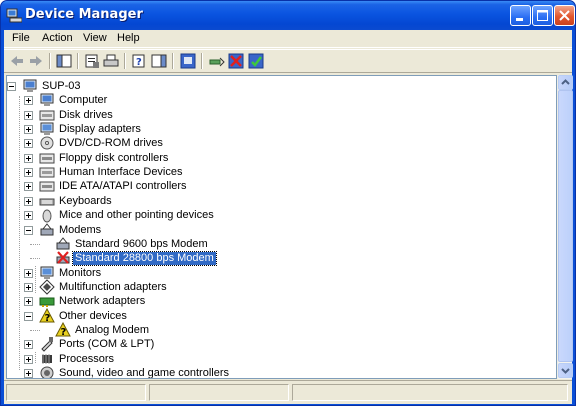  What do you see at coordinates (159, 61) in the screenshot?
I see `show-hide-action-pane-icon` at bounding box center [159, 61].